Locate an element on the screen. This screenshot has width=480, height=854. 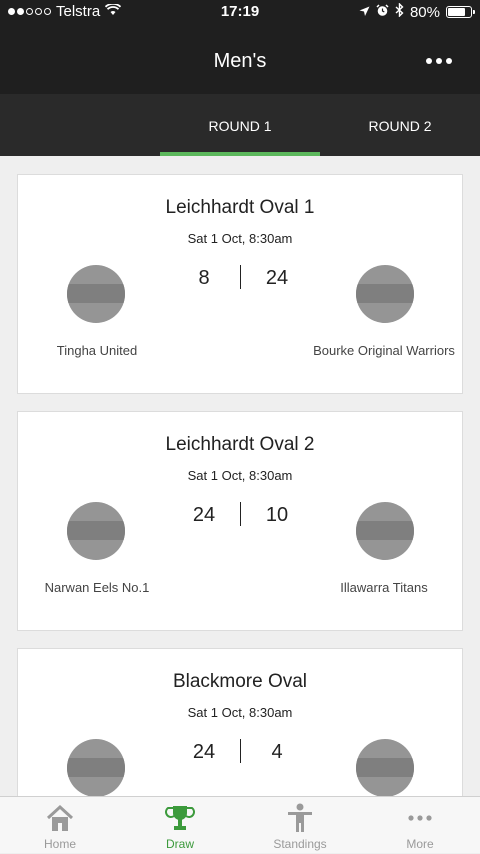
bluetooth-icon is located at coordinates (399, 11).